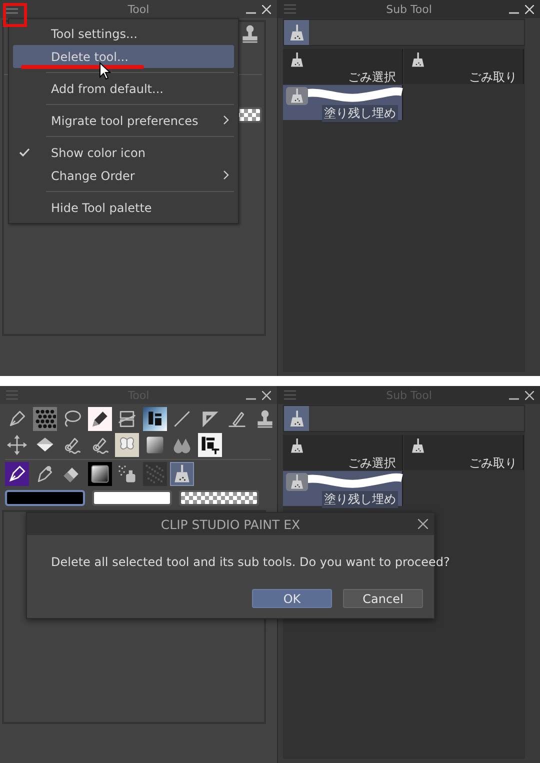 This screenshot has width=540, height=763. Describe the element at coordinates (292, 598) in the screenshot. I see `ok-button: OK` at that location.